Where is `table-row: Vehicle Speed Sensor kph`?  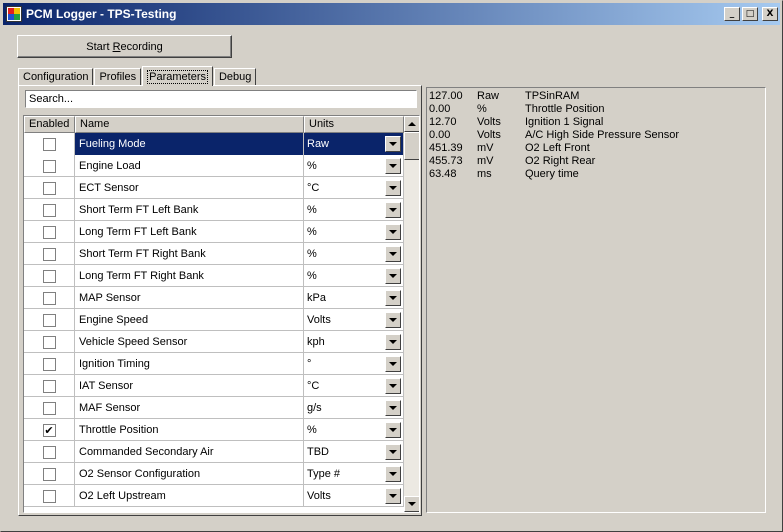
table-row: Vehicle Speed Sensor kph is located at coordinates (214, 342).